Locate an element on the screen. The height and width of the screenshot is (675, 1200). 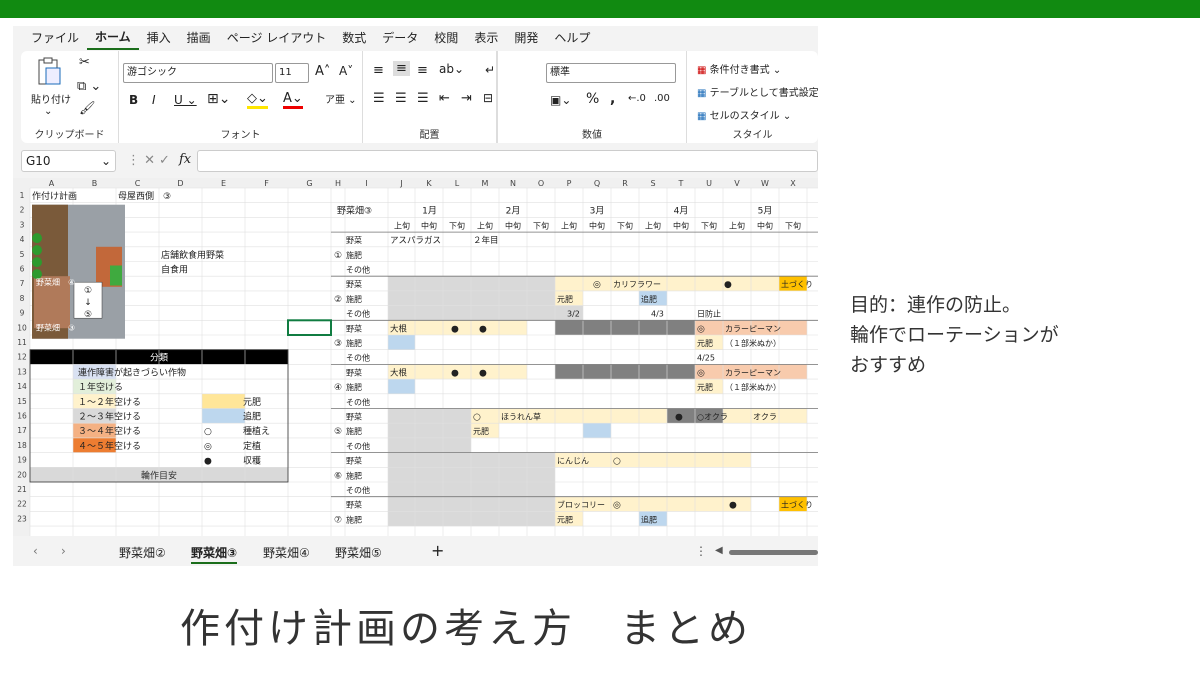
cancel-icon: ⋮ ✕ is located at coordinates (141, 160).